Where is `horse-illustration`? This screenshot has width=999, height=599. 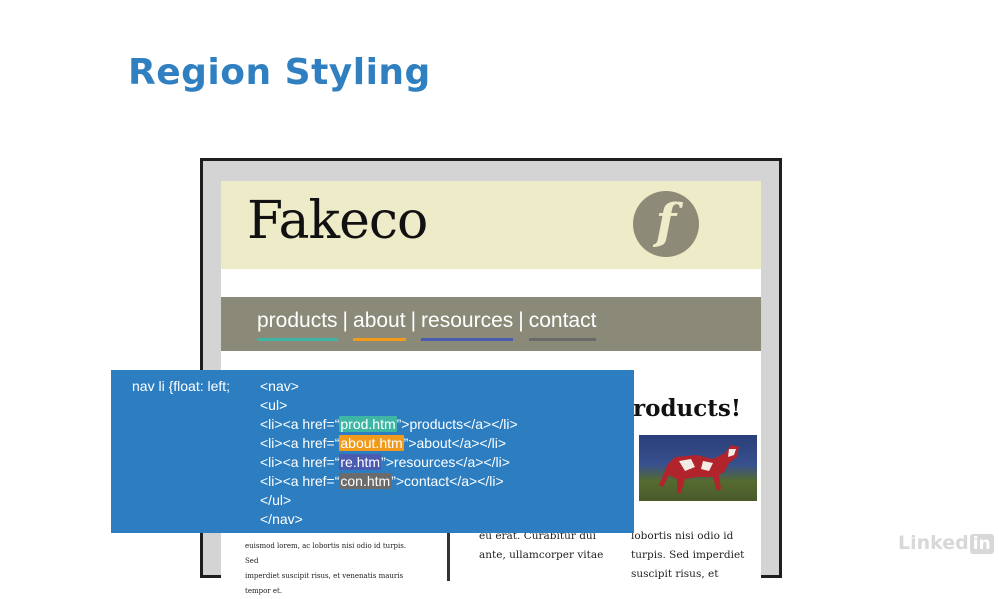 horse-illustration is located at coordinates (699, 469).